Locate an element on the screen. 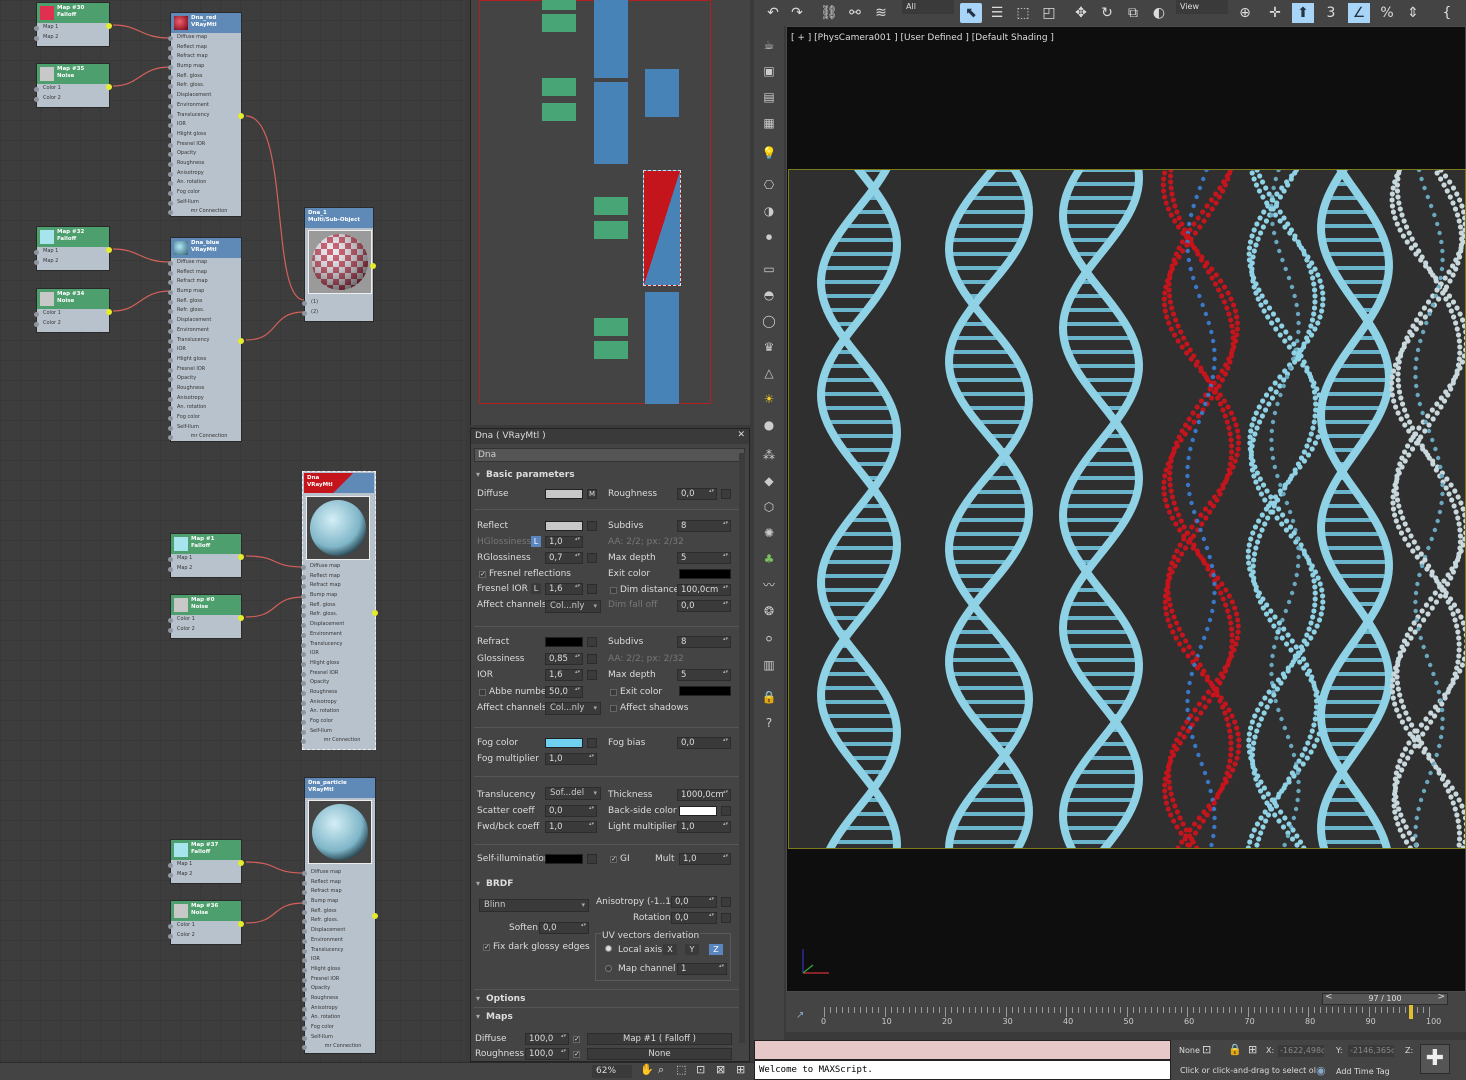 The width and height of the screenshot is (1466, 1080). reflect-map-button is located at coordinates (592, 526).